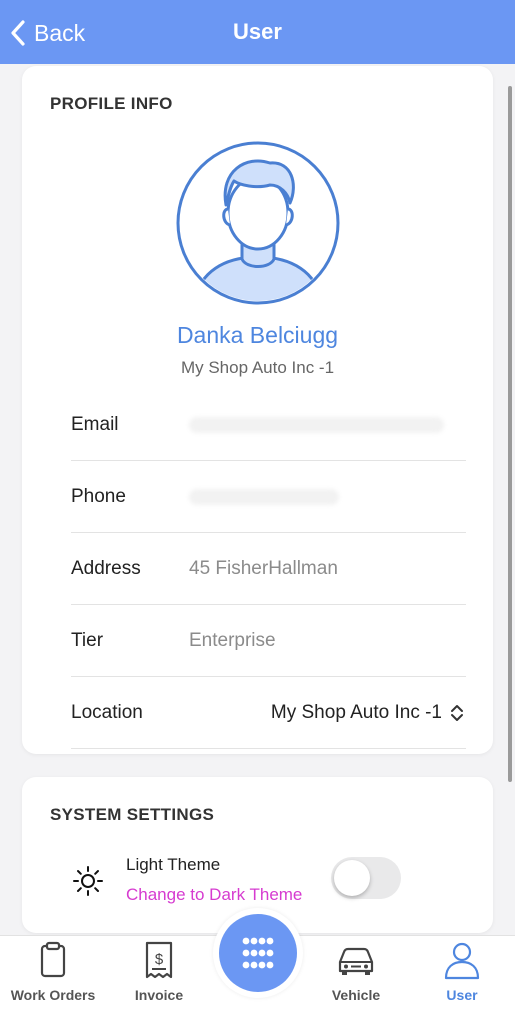 The height and width of the screenshot is (1024, 515). I want to click on avatar, so click(258, 223).